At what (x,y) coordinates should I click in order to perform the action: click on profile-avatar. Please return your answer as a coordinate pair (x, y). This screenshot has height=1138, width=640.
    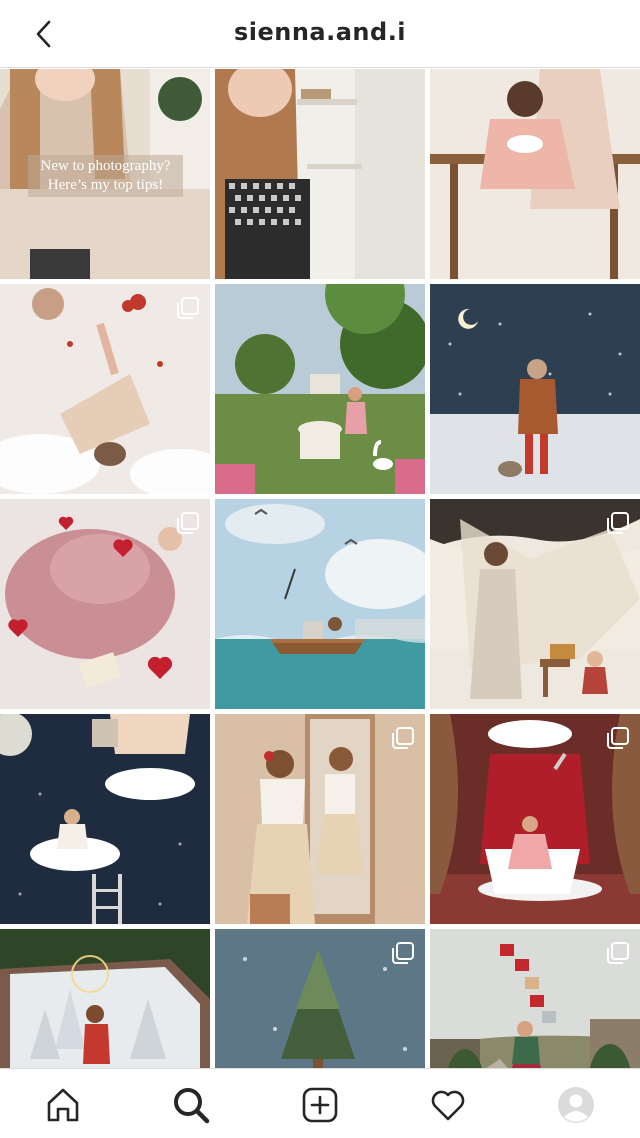
    Looking at the image, I should click on (576, 1105).